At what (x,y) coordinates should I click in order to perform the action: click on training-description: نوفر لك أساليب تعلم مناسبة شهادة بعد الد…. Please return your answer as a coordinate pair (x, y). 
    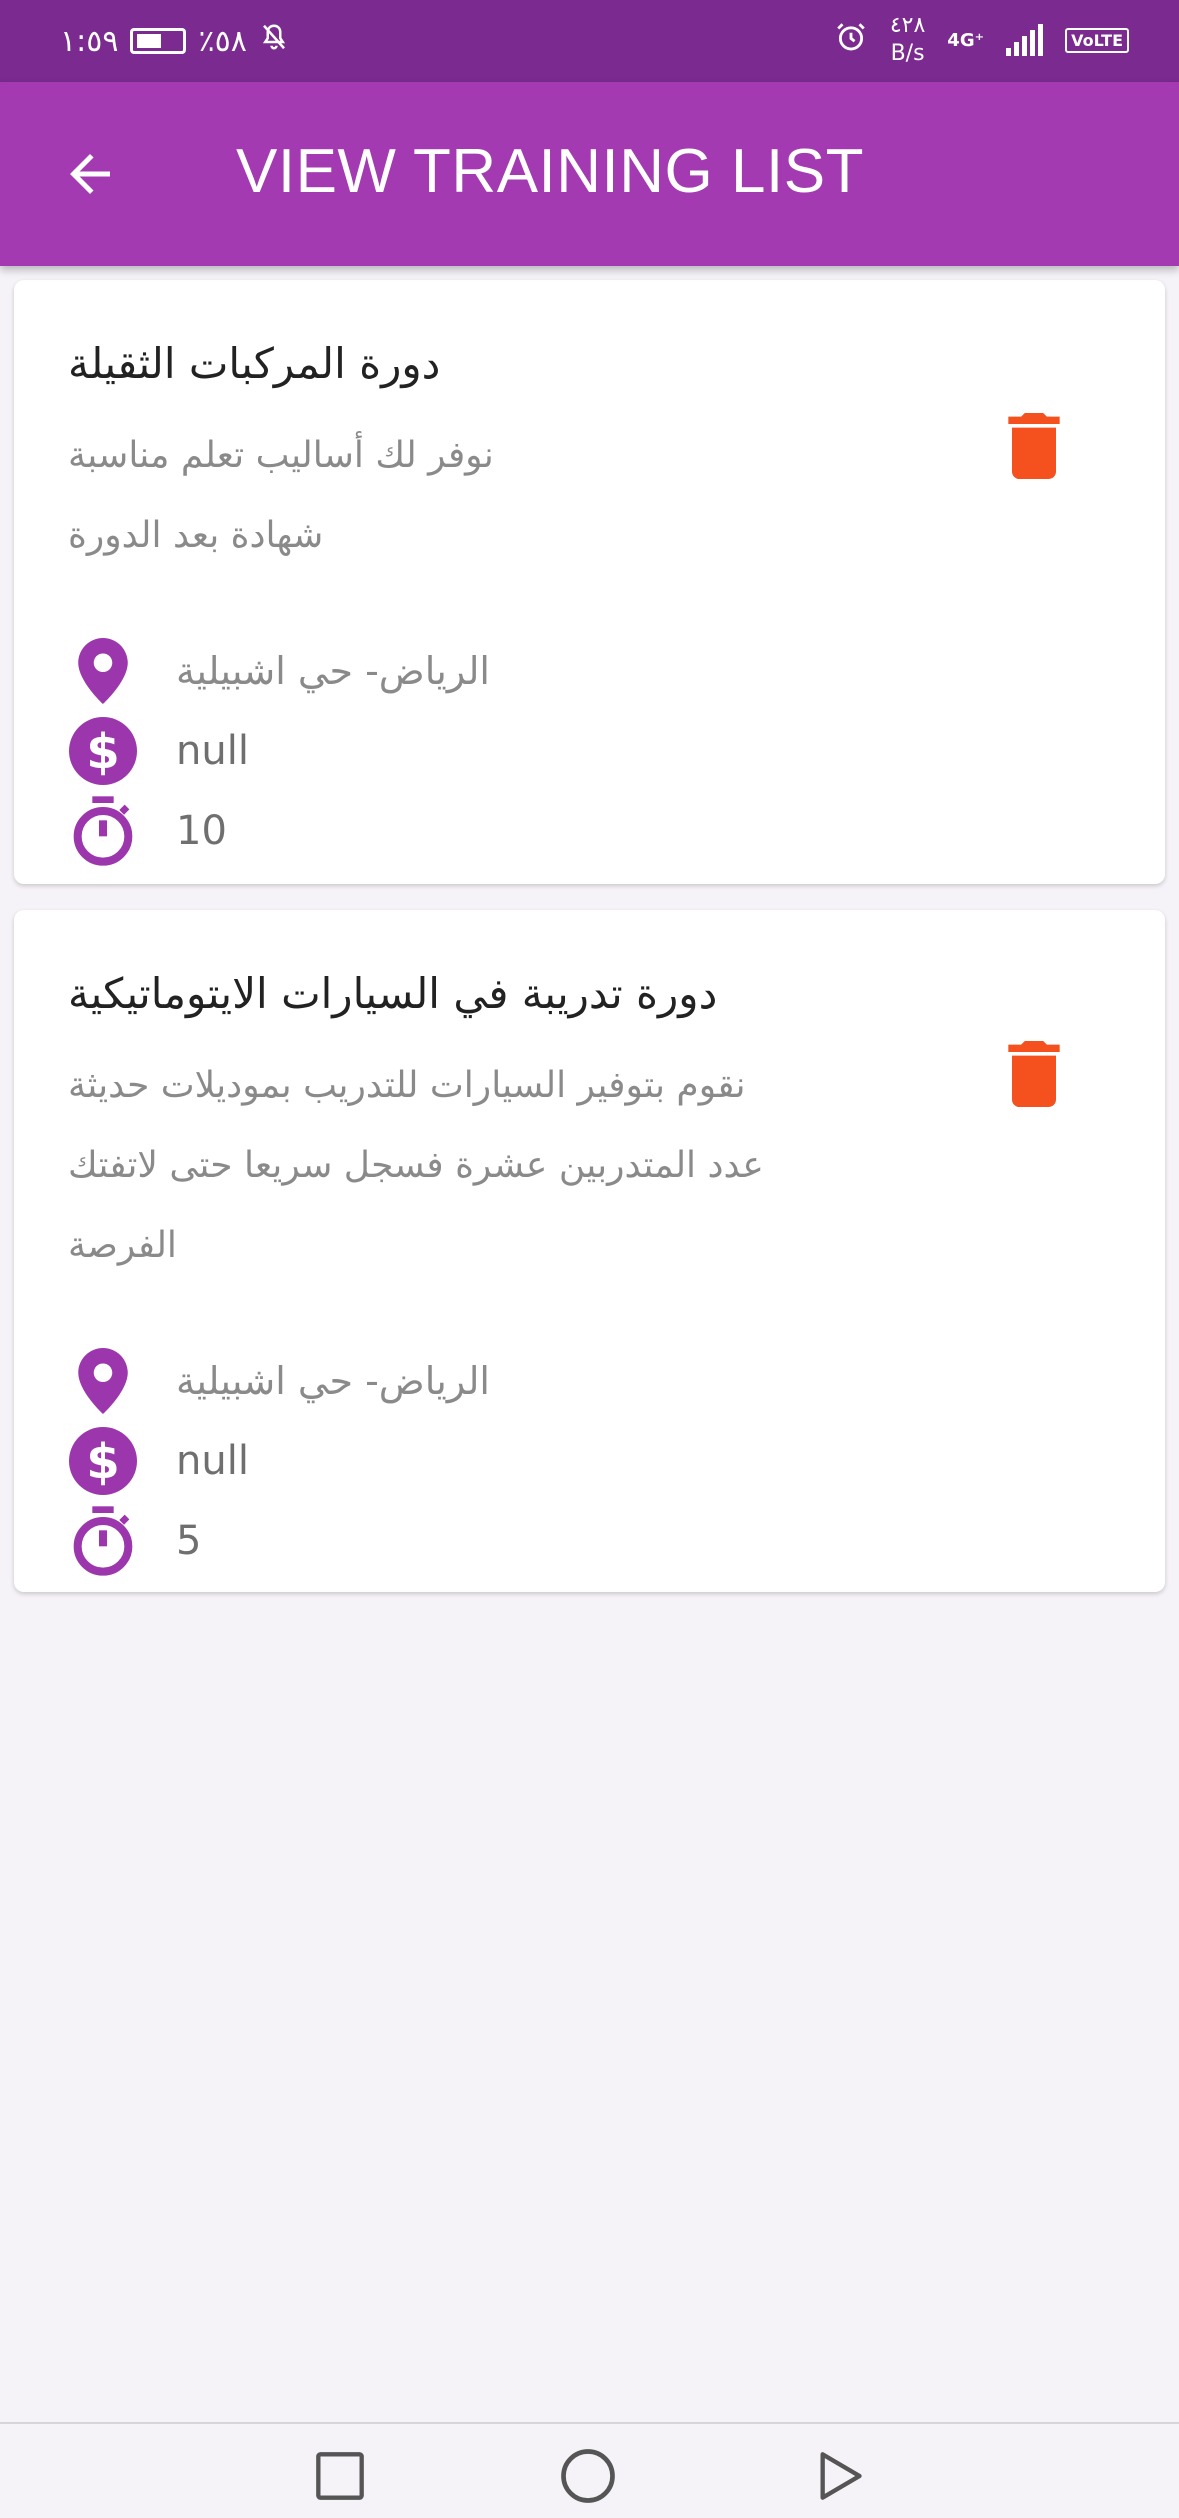
    Looking at the image, I should click on (281, 495).